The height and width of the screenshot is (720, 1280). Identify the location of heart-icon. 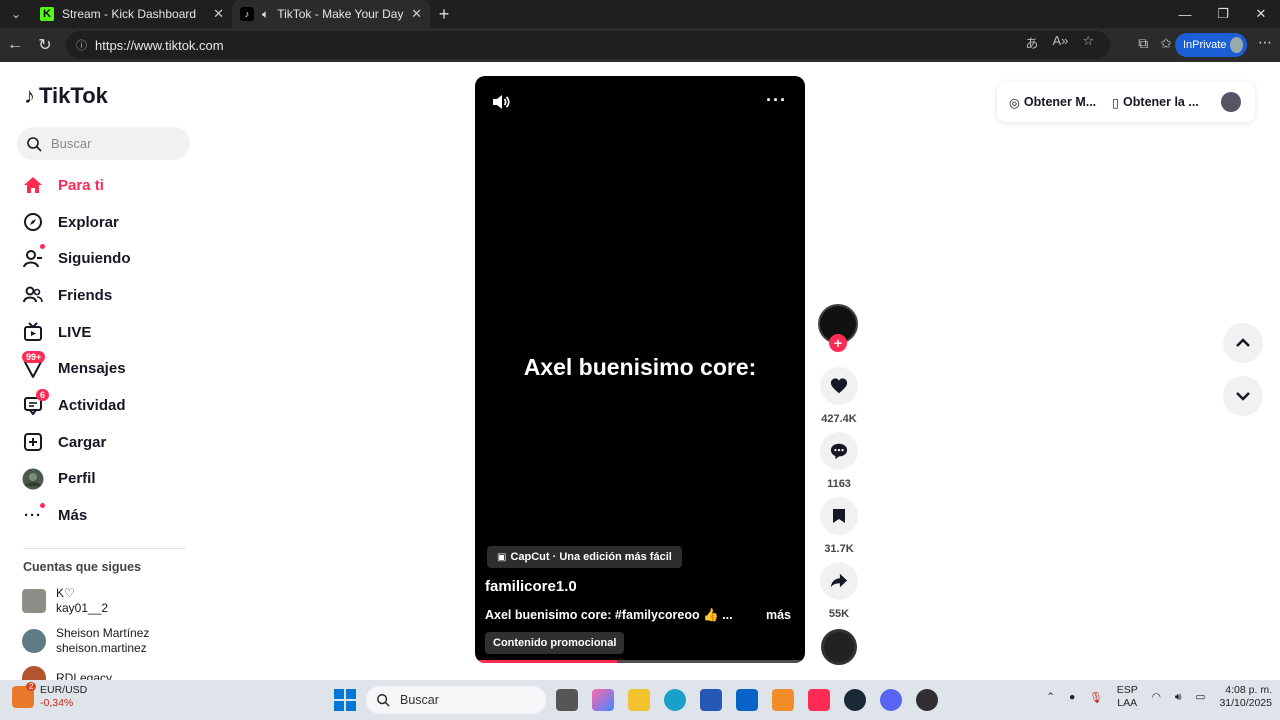
(839, 386).